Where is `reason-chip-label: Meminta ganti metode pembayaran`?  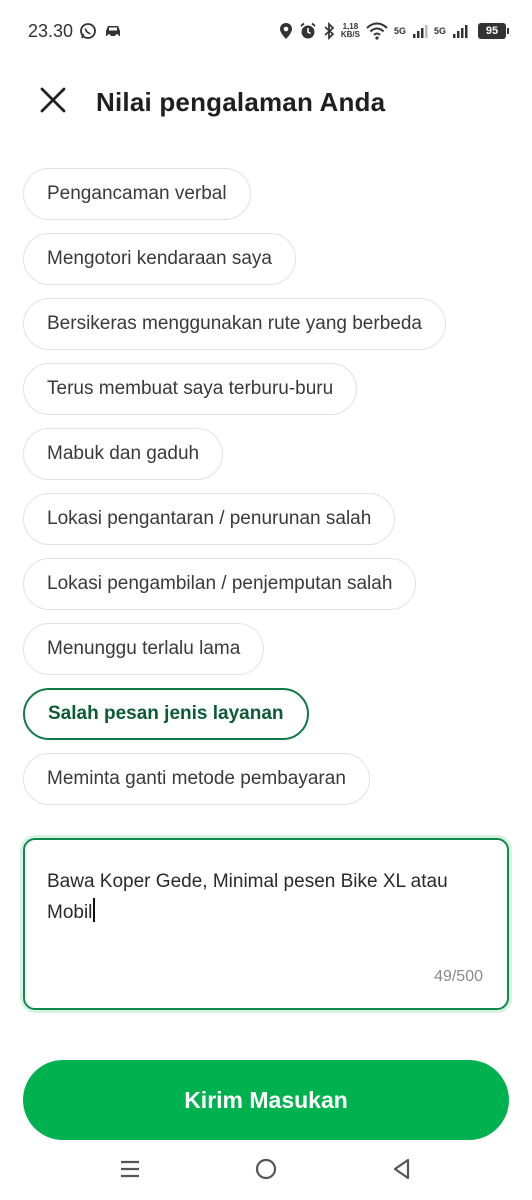
reason-chip-label: Meminta ganti metode pembayaran is located at coordinates (196, 778).